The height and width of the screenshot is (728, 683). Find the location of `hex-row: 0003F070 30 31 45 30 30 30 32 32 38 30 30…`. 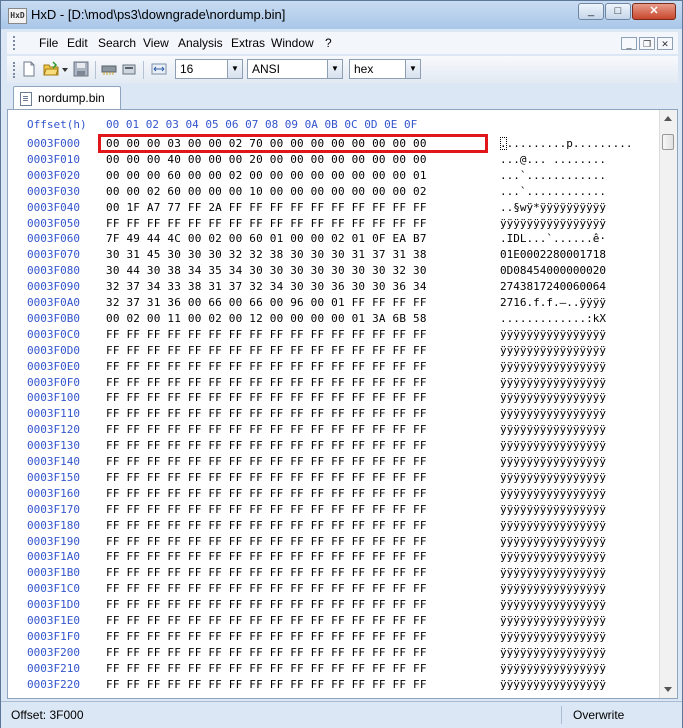

hex-row: 0003F070 30 31 45 30 30 30 32 32 38 30 30… is located at coordinates (333, 256).